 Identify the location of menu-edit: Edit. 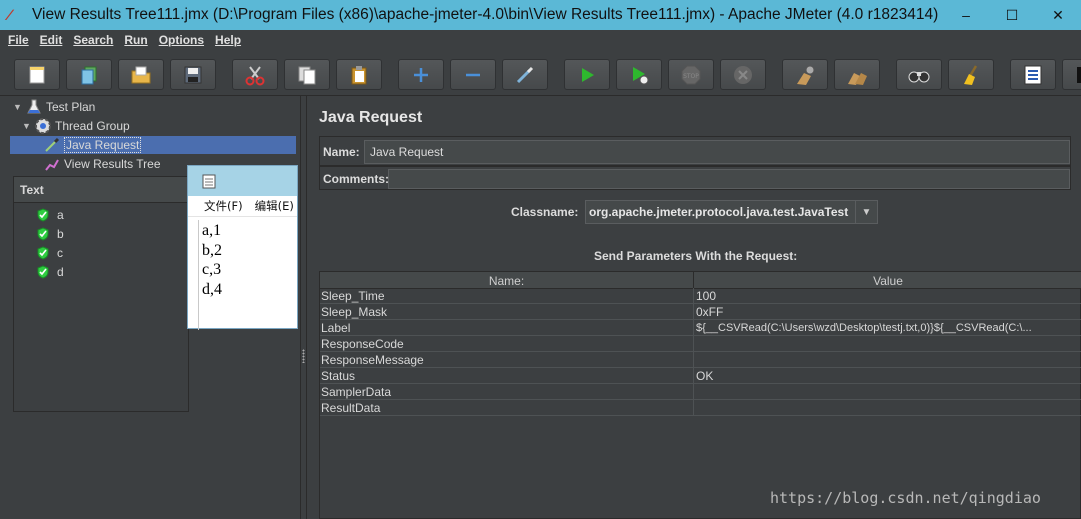
(51, 40).